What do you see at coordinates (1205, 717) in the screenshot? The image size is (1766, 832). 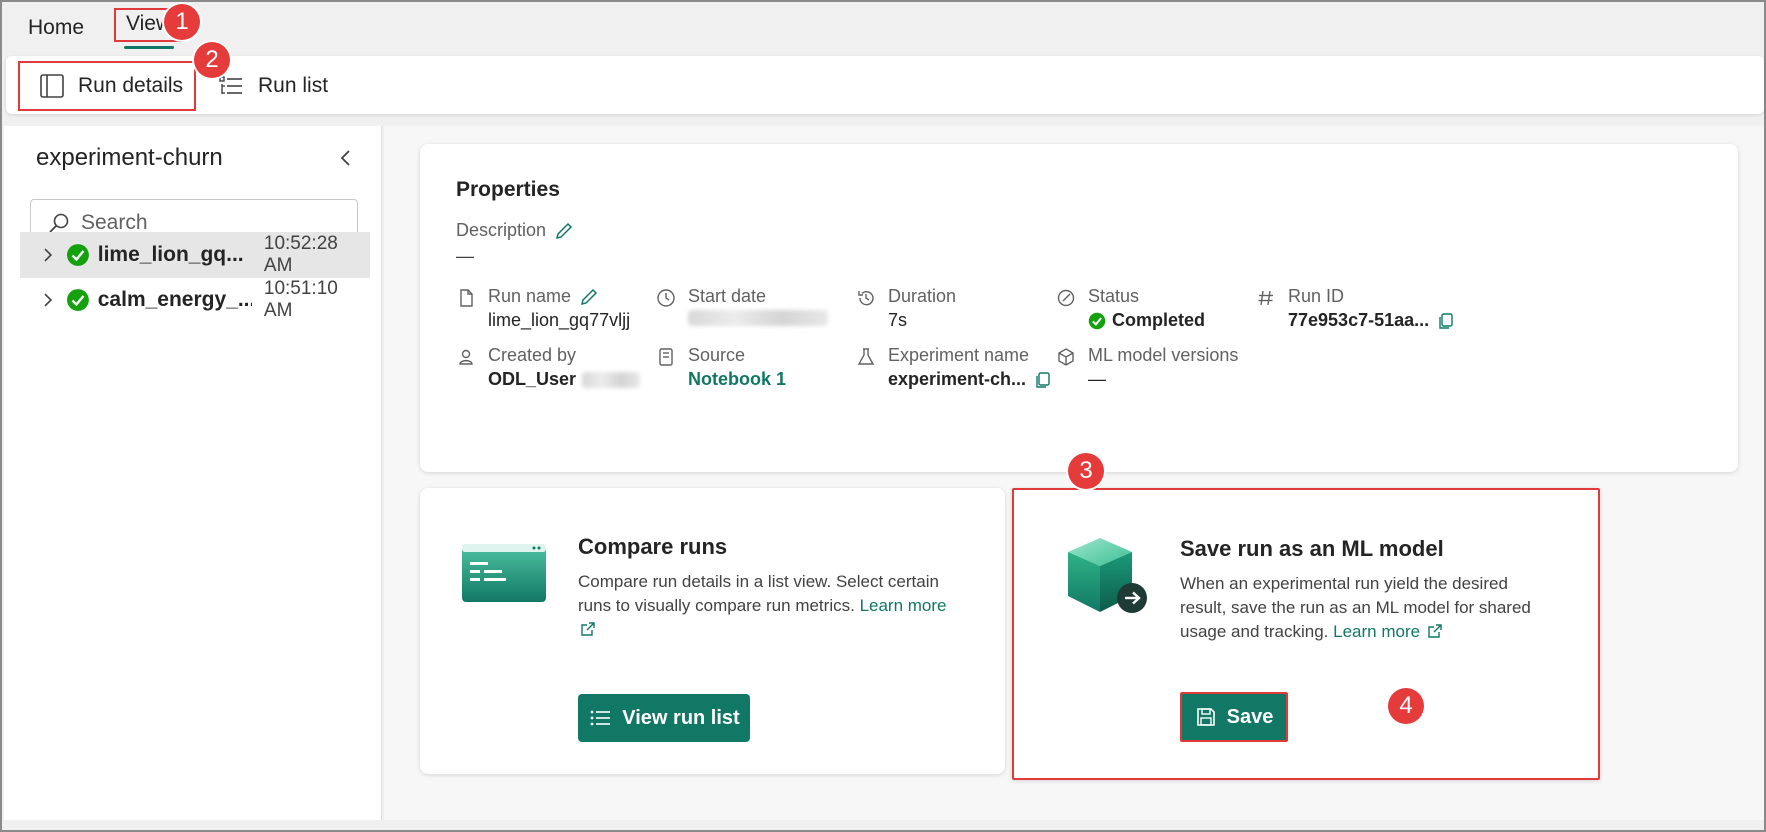 I see `save-icon` at bounding box center [1205, 717].